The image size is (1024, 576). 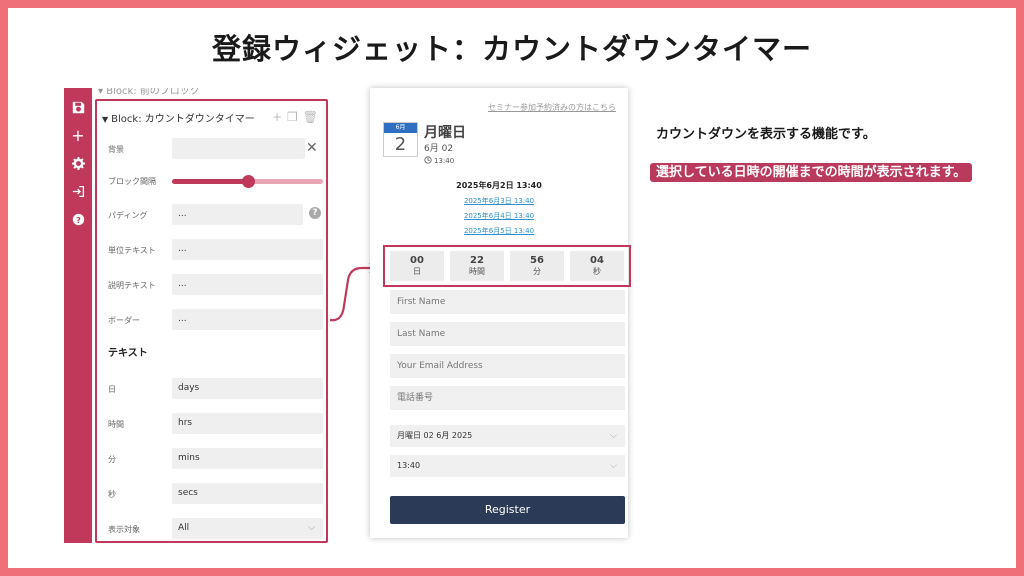 What do you see at coordinates (128, 215) in the screenshot?
I see `field-label-padding: パディング` at bounding box center [128, 215].